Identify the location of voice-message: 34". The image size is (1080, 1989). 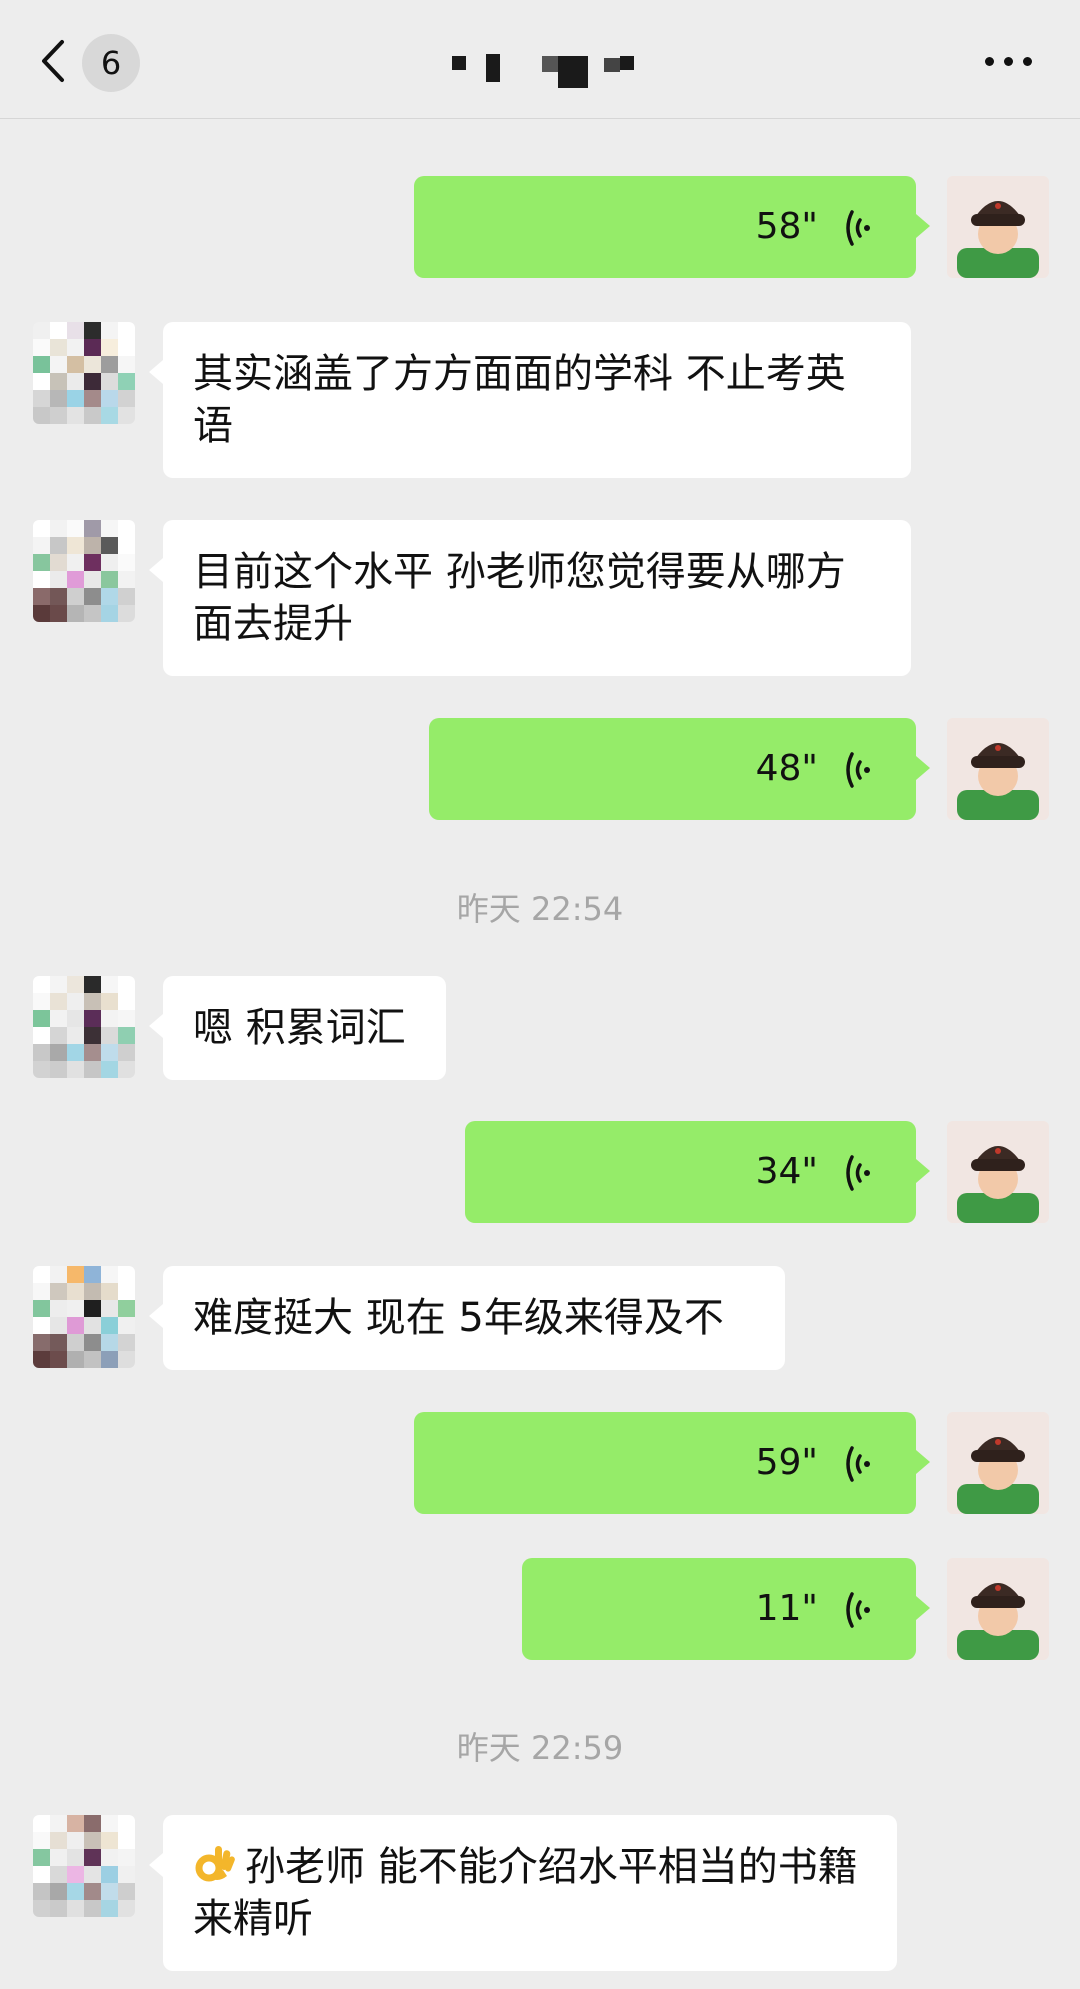
(697, 1172).